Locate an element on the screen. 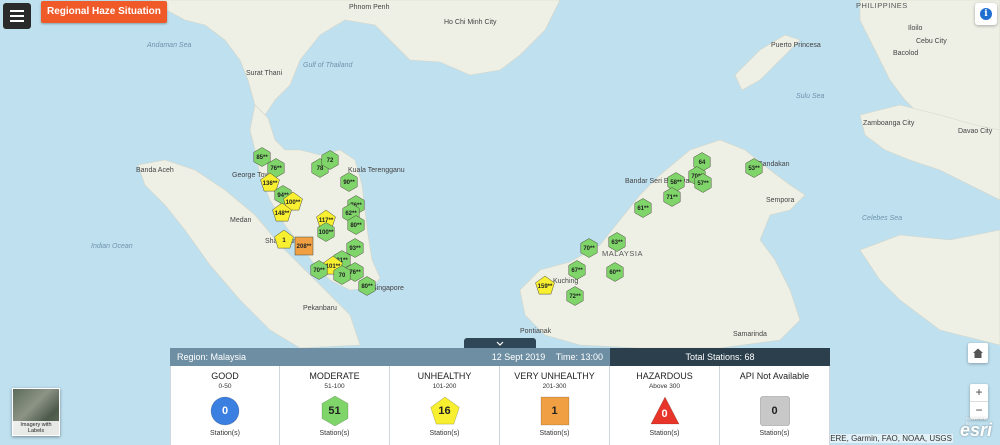  place-label: Davao City is located at coordinates (975, 131).